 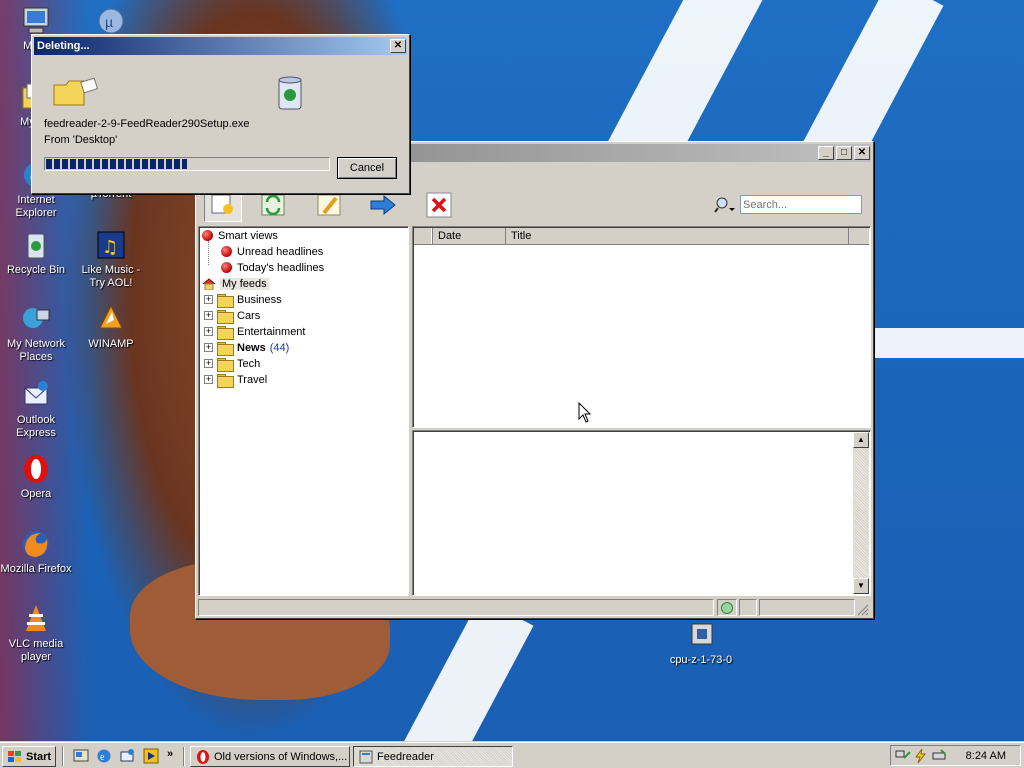 What do you see at coordinates (36, 333) in the screenshot?
I see `desktop-icon-network-places: My Network Places` at bounding box center [36, 333].